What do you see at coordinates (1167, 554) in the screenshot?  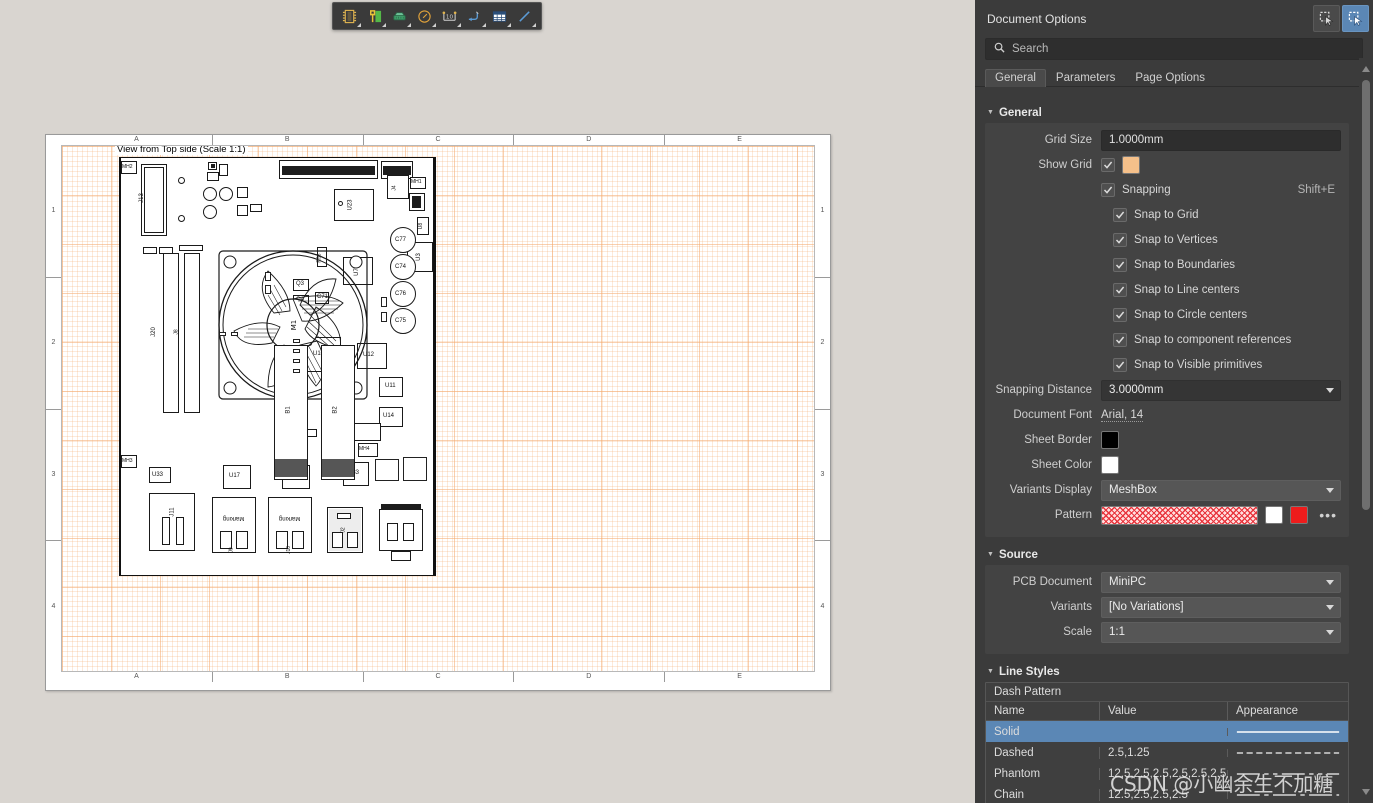 I see `section-header-source: ▼ Source` at bounding box center [1167, 554].